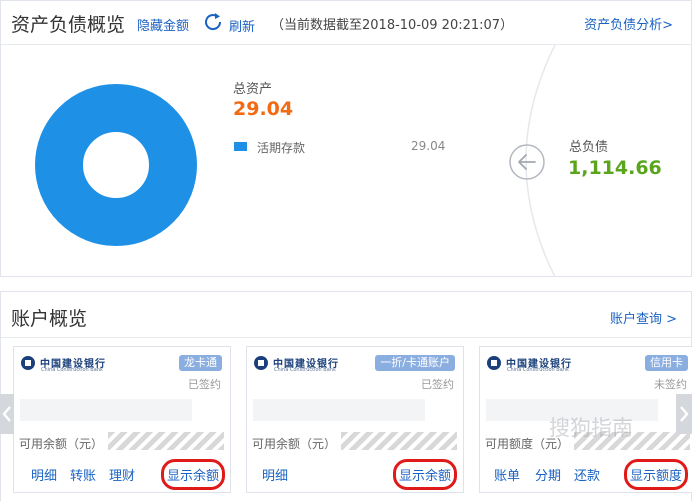 Image resolution: width=692 pixels, height=501 pixels. Describe the element at coordinates (355, 474) in the screenshot. I see `card-actions: 明细 显示余额` at that location.